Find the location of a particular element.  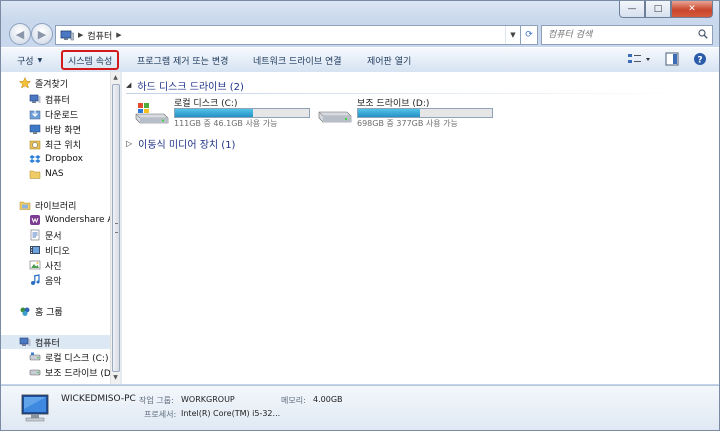

nav-drive-d: 보조 드라이브 (D is located at coordinates (69, 372).